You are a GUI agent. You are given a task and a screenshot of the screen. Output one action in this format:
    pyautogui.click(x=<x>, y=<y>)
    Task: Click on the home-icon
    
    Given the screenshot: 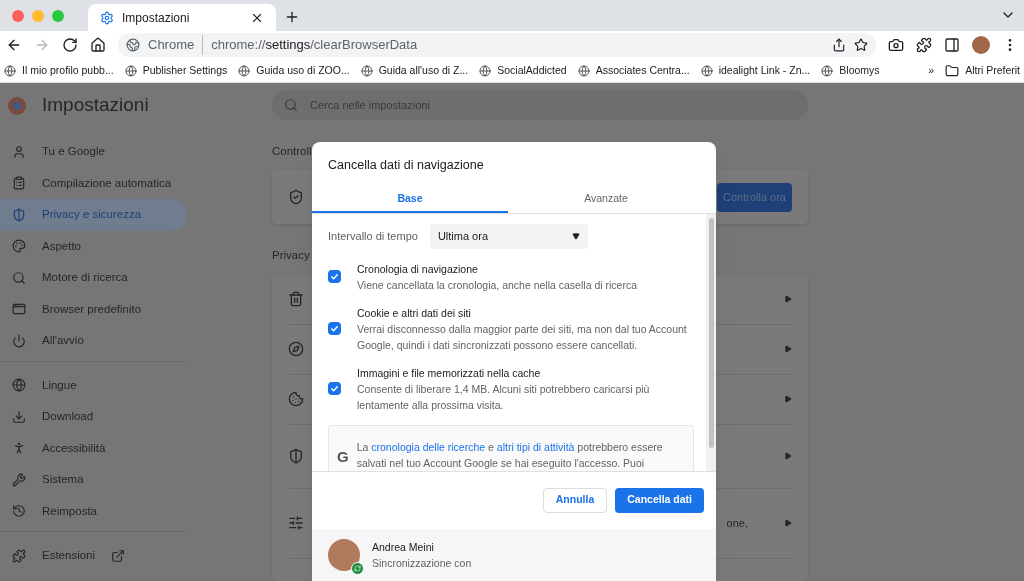 What is the action you would take?
    pyautogui.click(x=98, y=45)
    